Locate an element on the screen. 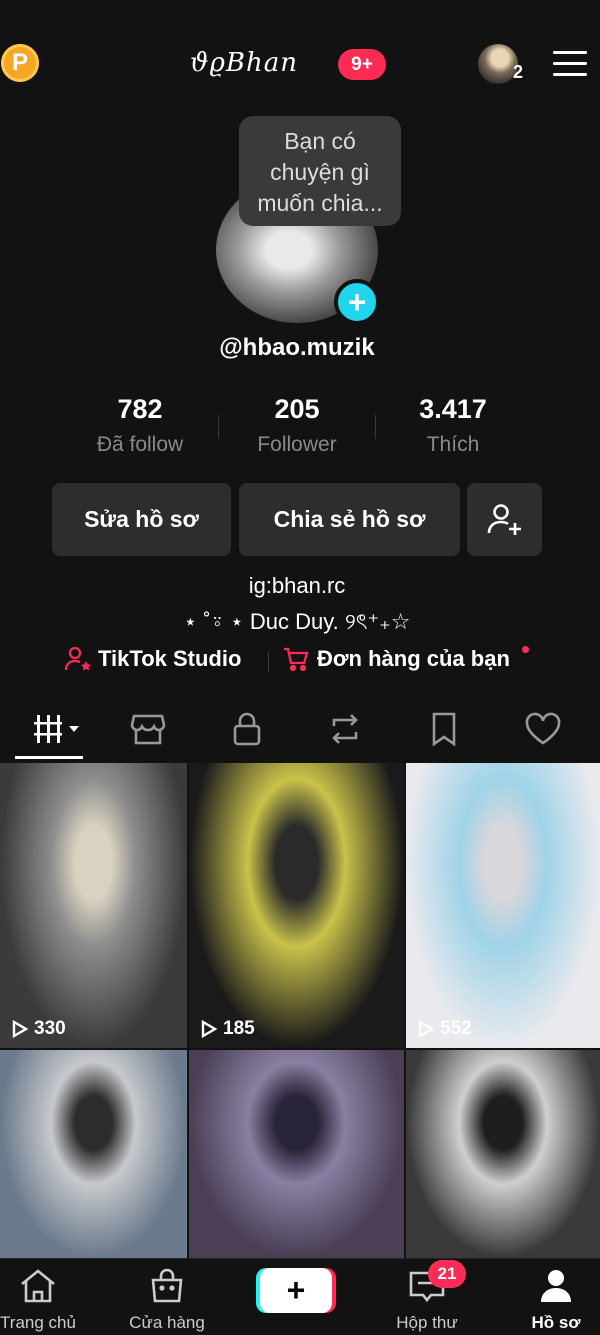  add-person-icon is located at coordinates (504, 519).